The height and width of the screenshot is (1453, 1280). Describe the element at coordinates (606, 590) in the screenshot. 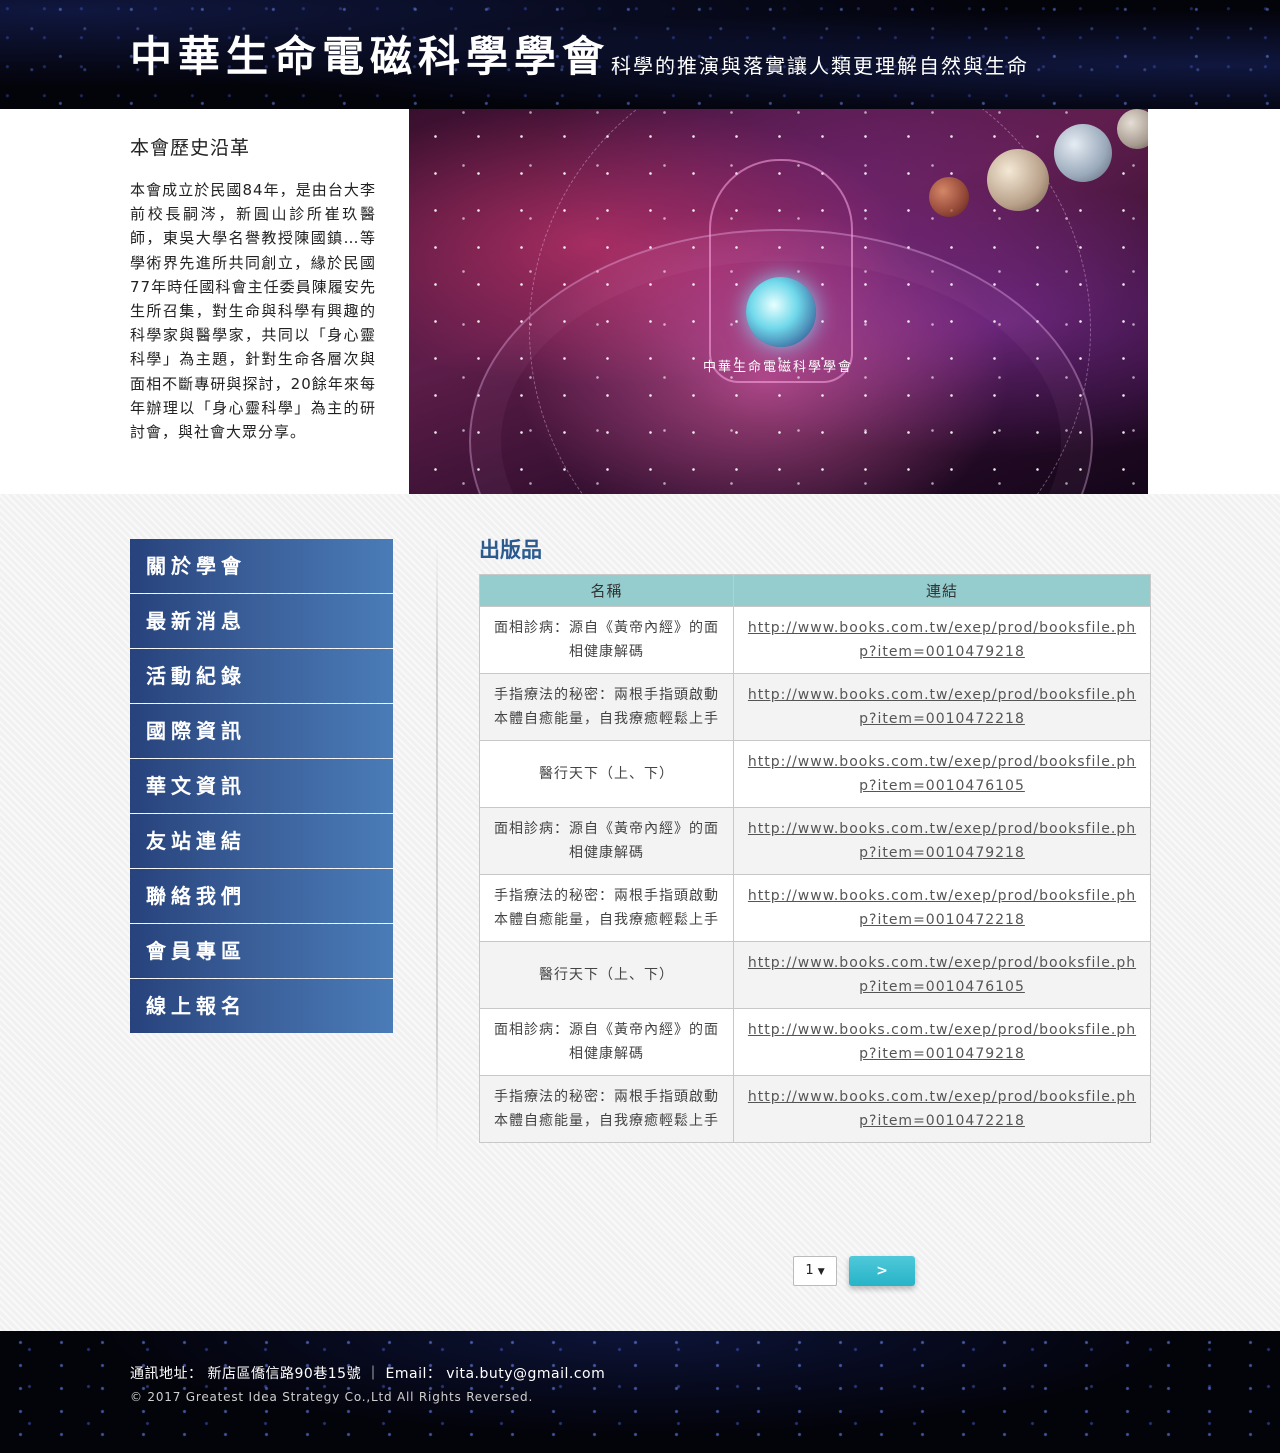

I see `column-header-name: 名稱` at that location.